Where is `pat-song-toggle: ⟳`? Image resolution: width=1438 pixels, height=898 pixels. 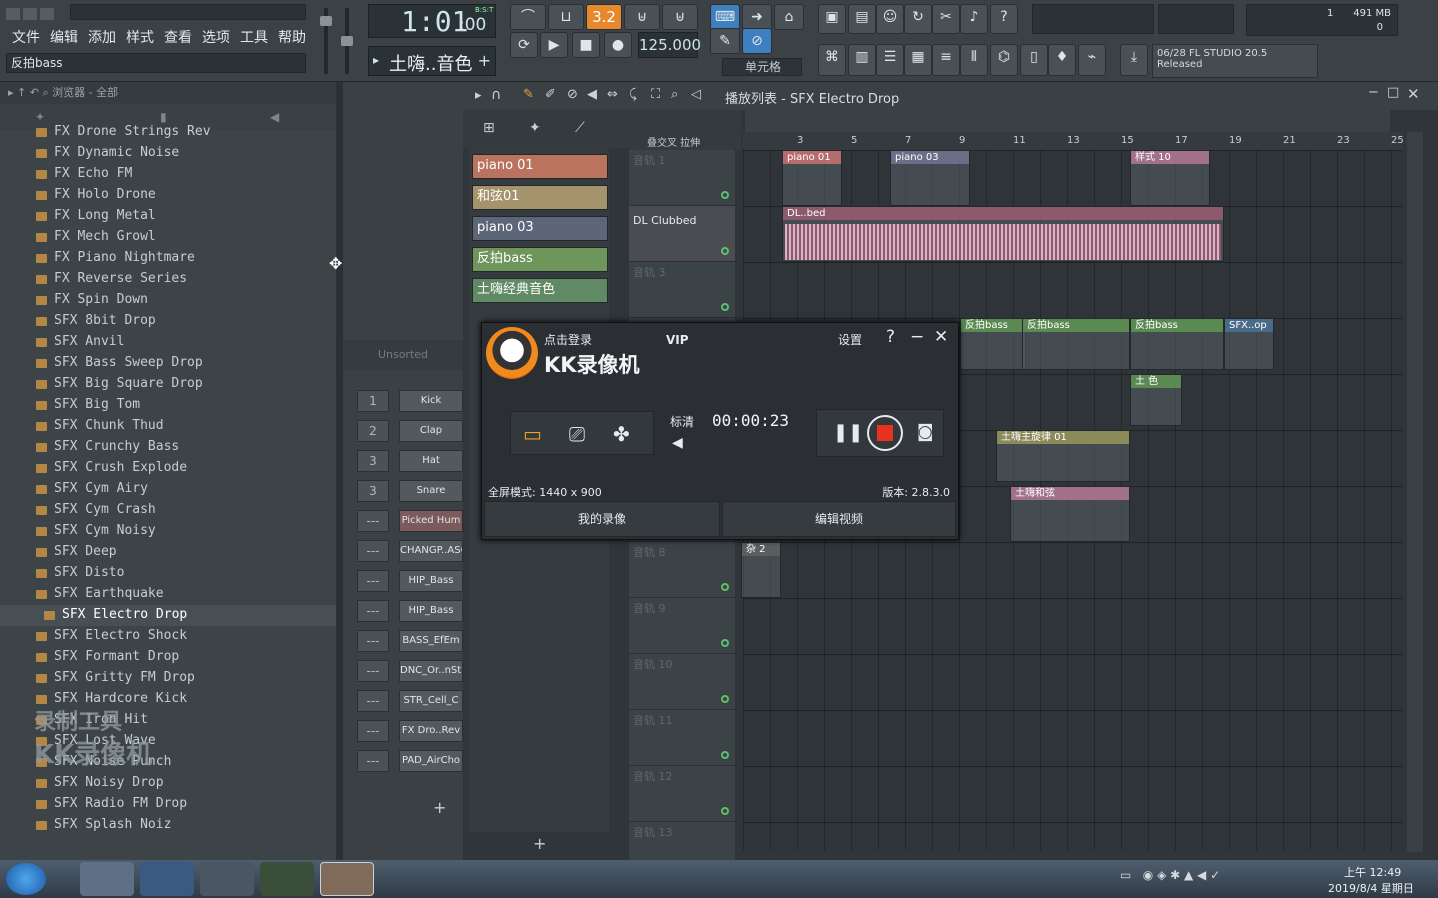 pat-song-toggle: ⟳ is located at coordinates (524, 45).